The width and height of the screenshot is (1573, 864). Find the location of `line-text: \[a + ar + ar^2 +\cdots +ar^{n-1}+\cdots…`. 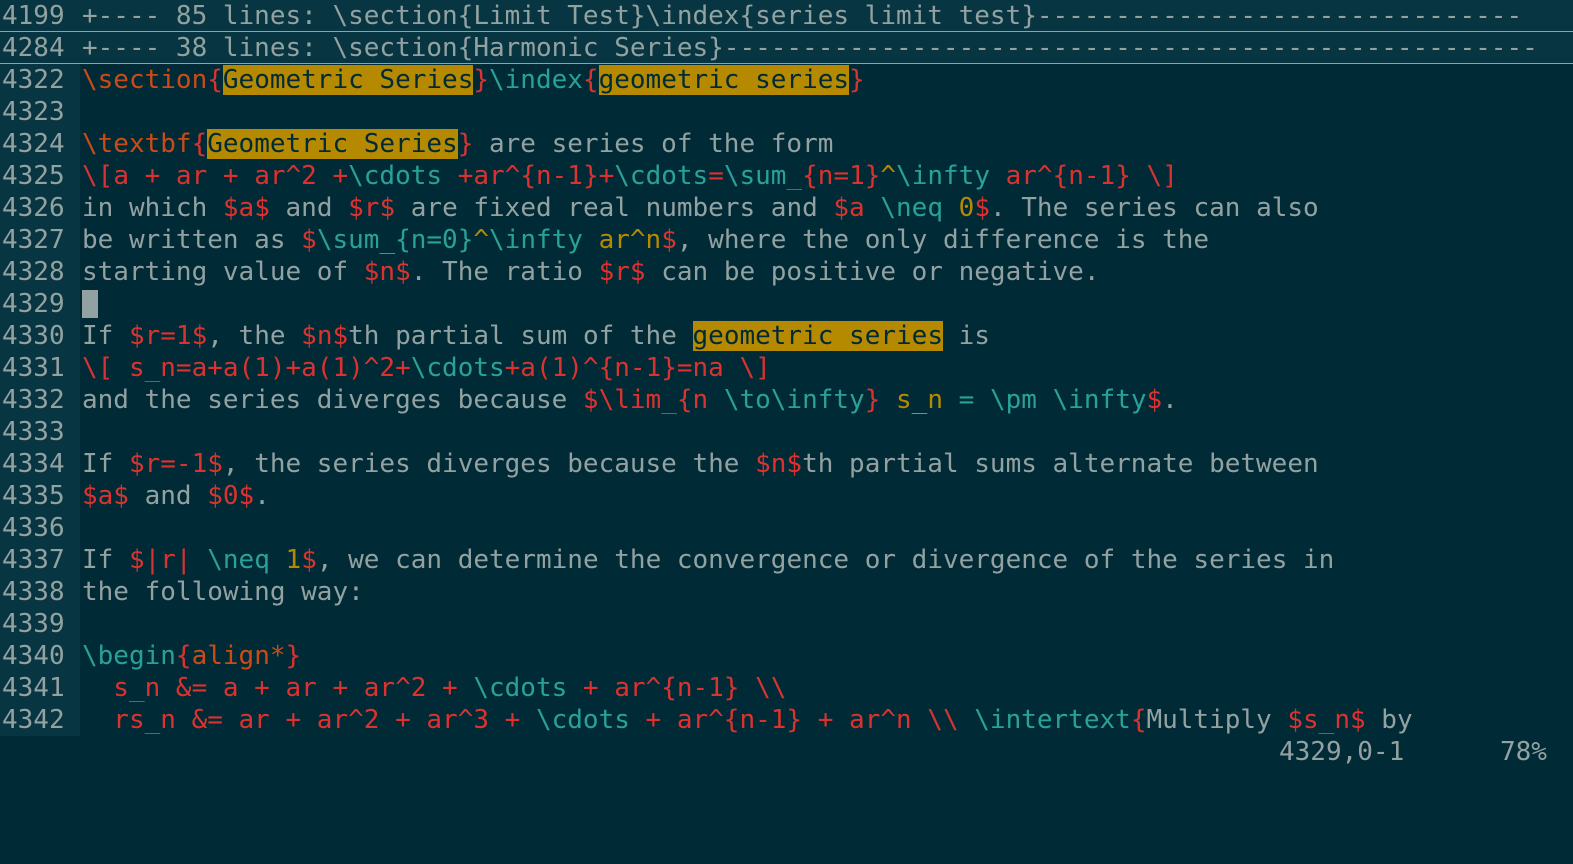

line-text: \[a + ar + ar^2 +\cdots +ar^{n-1}+\cdots… is located at coordinates (630, 176).